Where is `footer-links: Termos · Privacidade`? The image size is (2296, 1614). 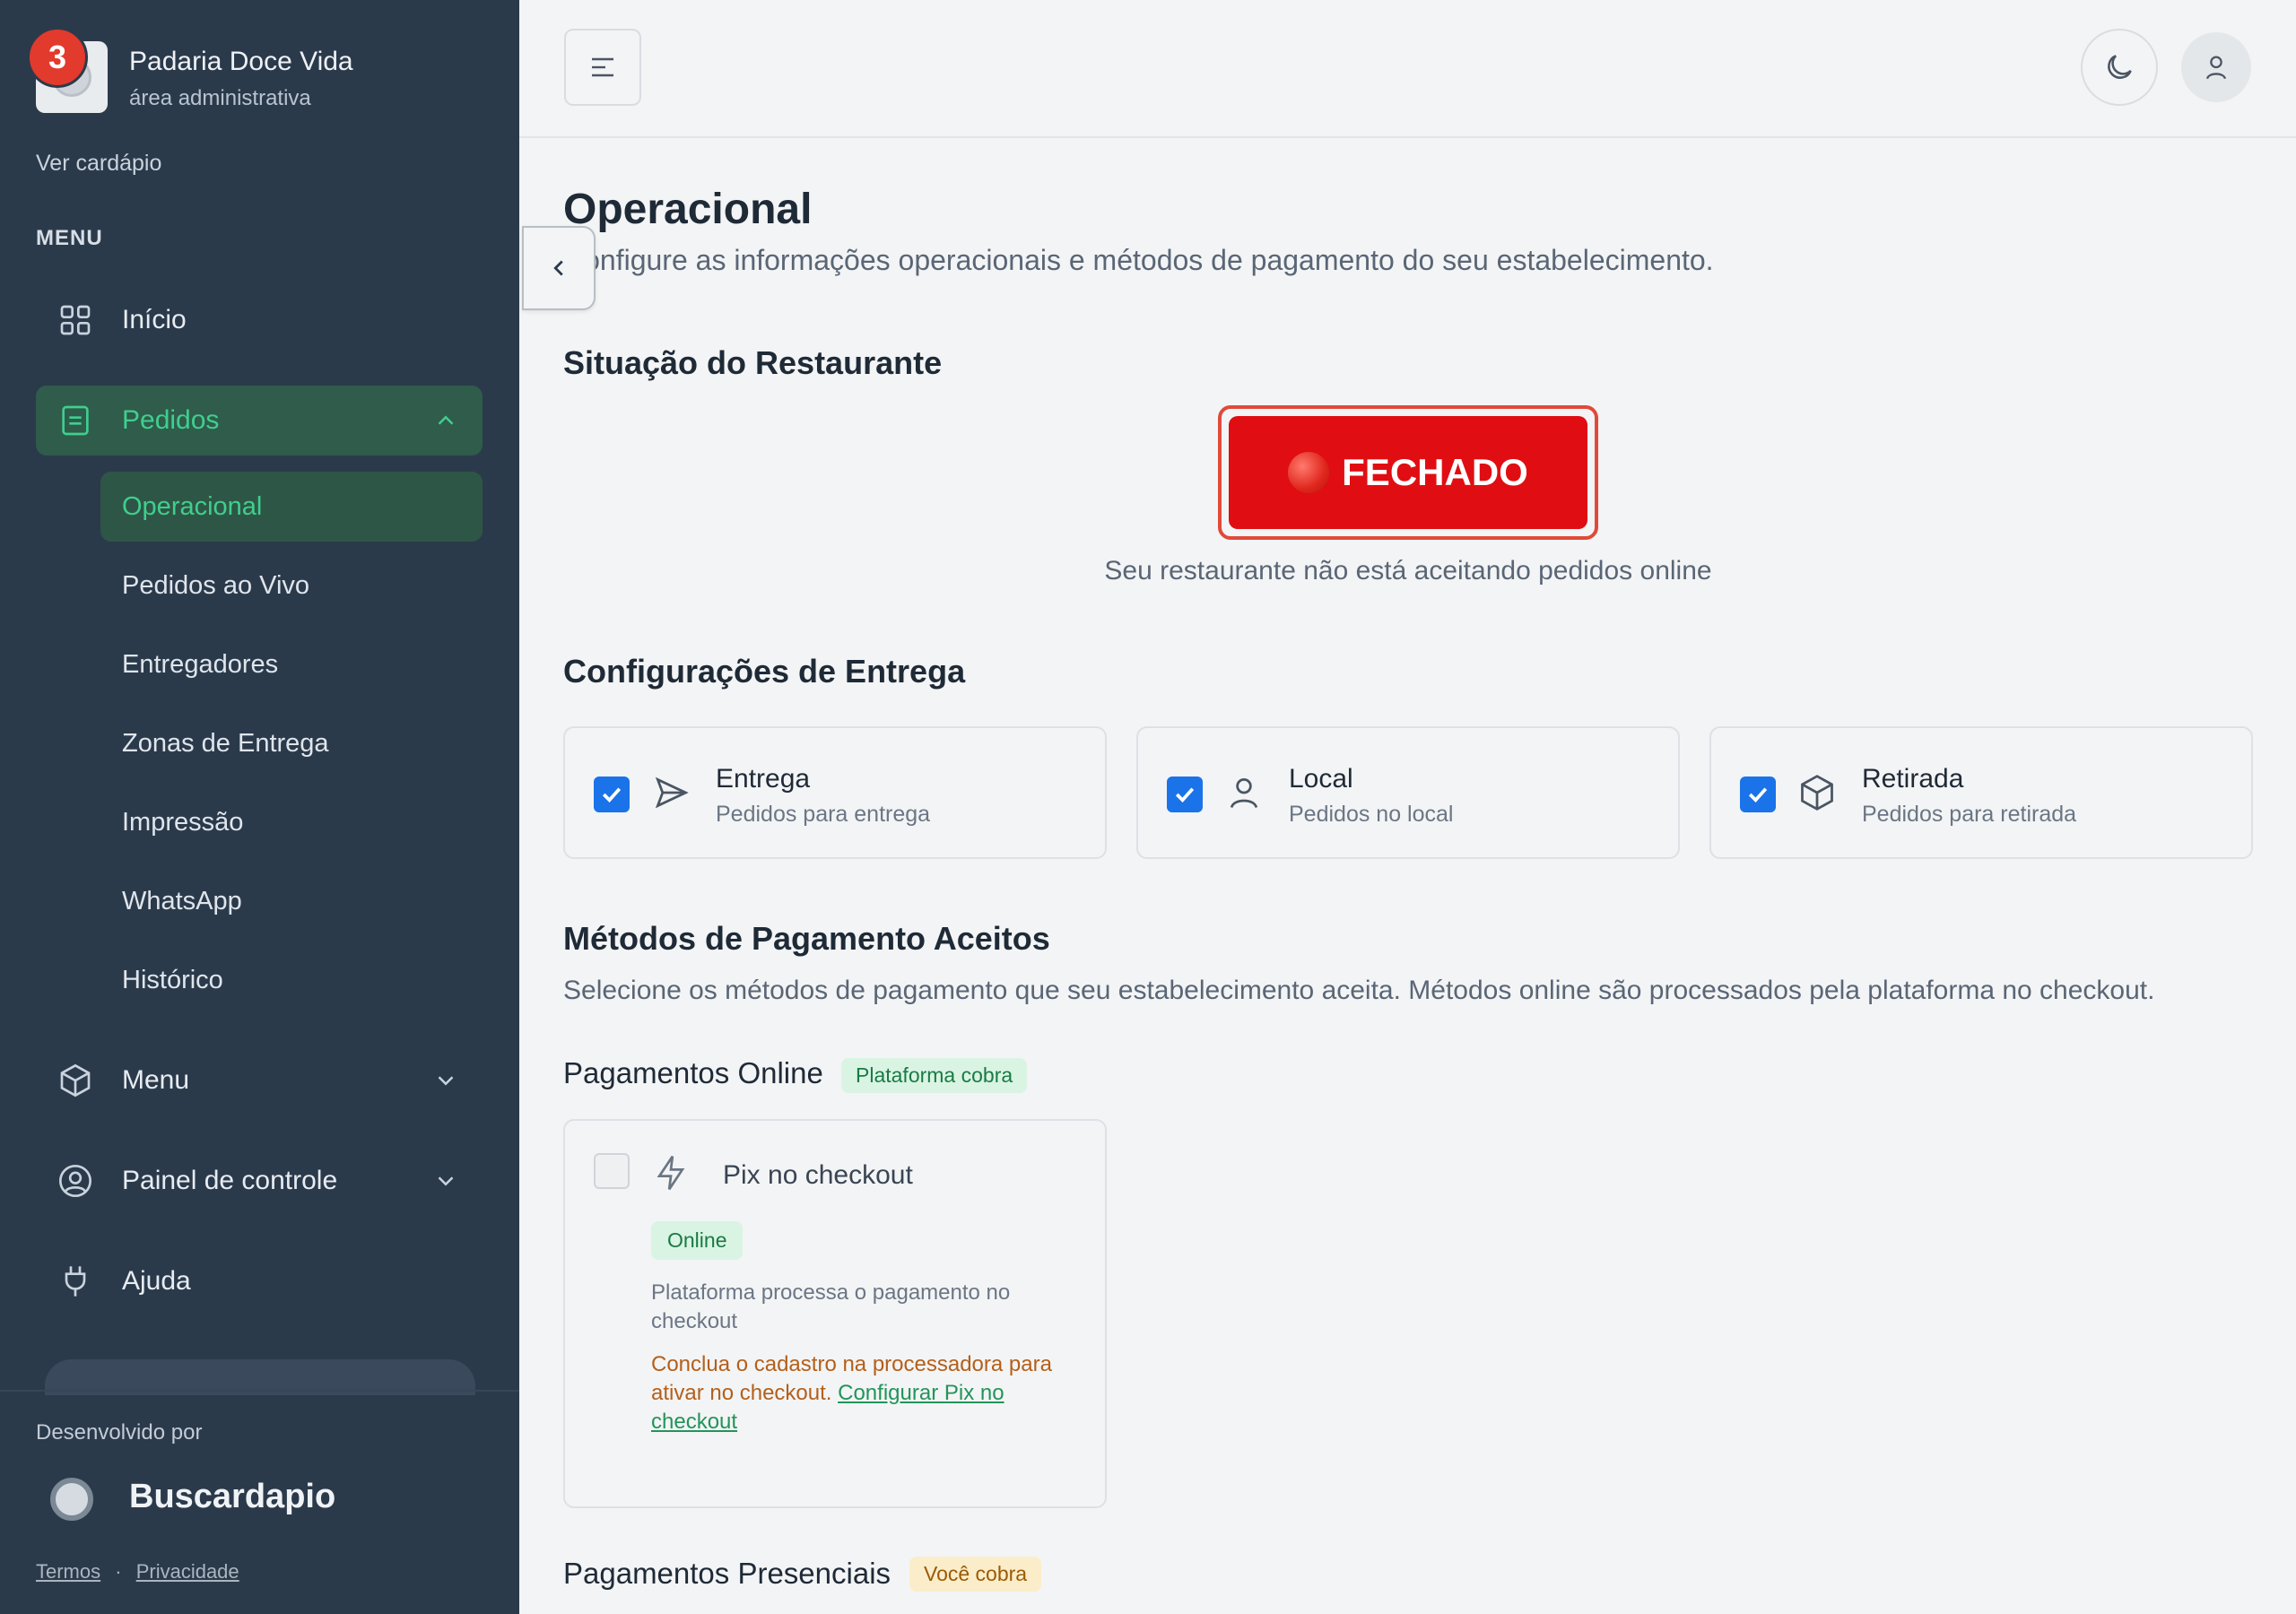
footer-links: Termos · Privacidade is located at coordinates (137, 1572).